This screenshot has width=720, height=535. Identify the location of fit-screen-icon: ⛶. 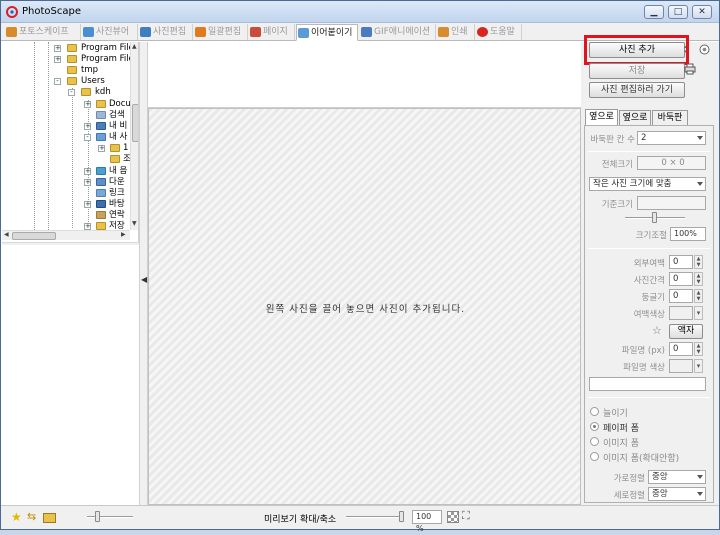
(466, 516).